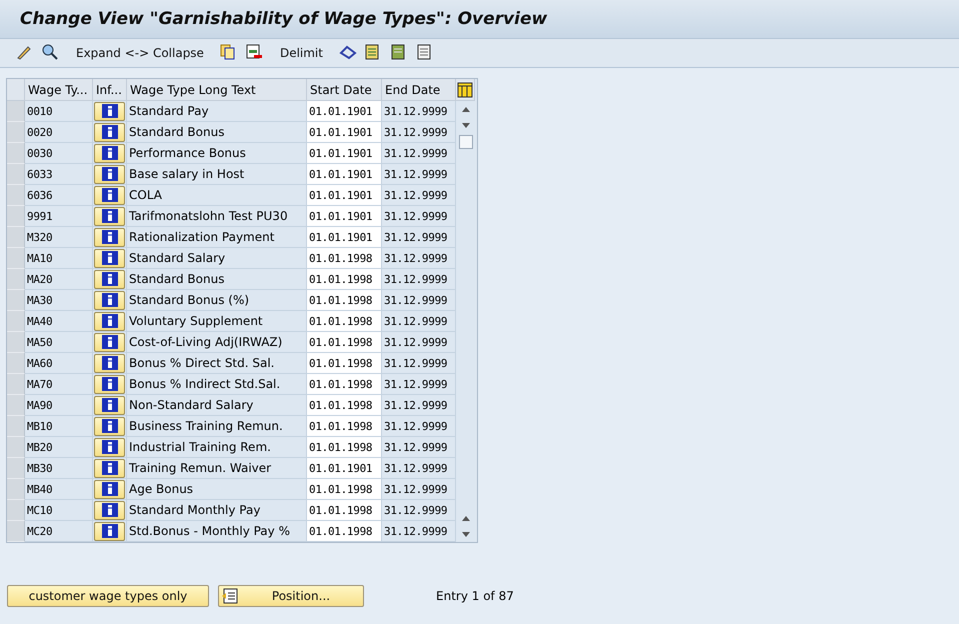 The width and height of the screenshot is (959, 624). Describe the element at coordinates (59, 279) in the screenshot. I see `table-cell: MA20` at that location.